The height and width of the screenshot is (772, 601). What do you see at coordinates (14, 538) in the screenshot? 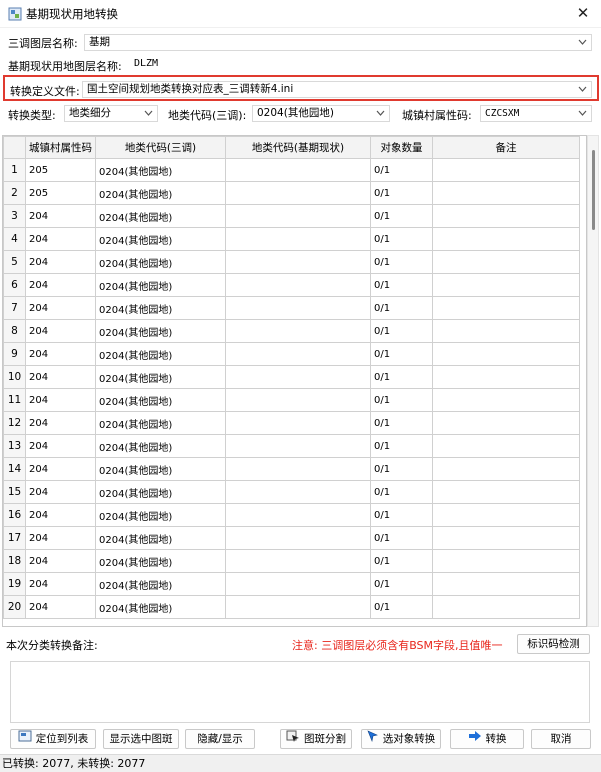
I see `row-number: 17` at bounding box center [14, 538].